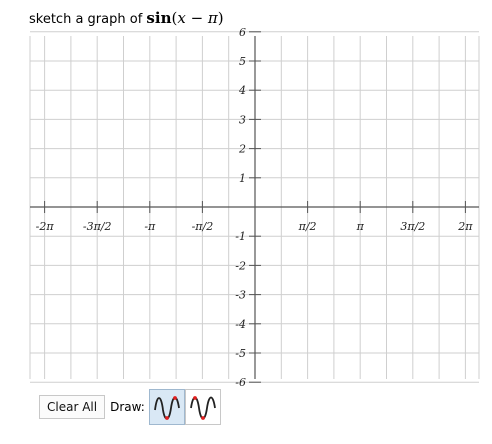  What do you see at coordinates (72, 407) in the screenshot?
I see `clear-all-button: Clear All` at bounding box center [72, 407].